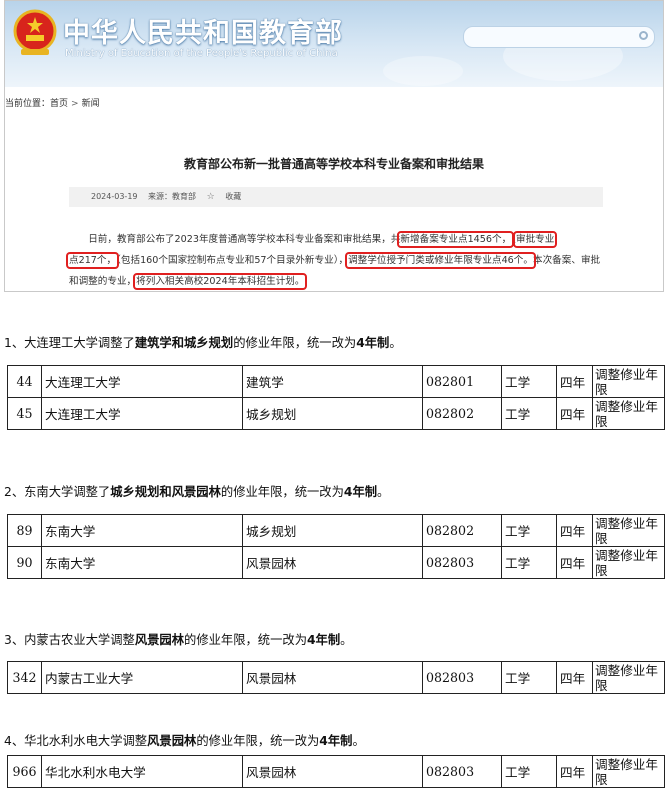  Describe the element at coordinates (336, 381) in the screenshot. I see `table-row: 44 大连理工大学 建筑学 082801 工学 四年 调整修业年限` at that location.